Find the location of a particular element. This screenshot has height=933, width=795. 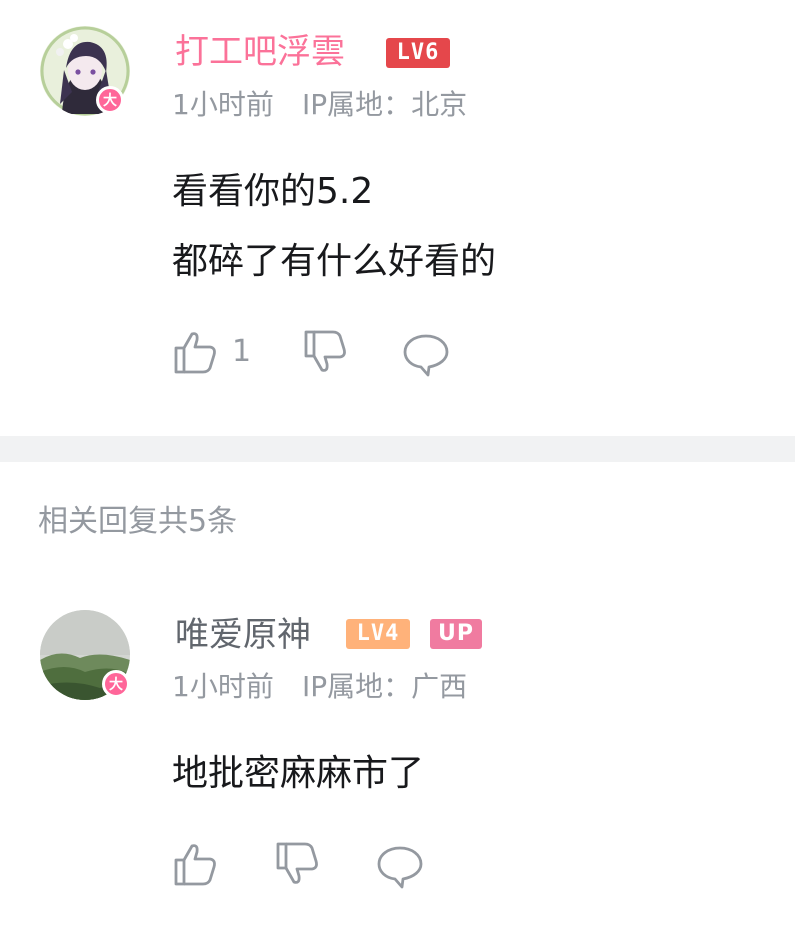

reply-ip-location: IP属地：广西 is located at coordinates (385, 686).